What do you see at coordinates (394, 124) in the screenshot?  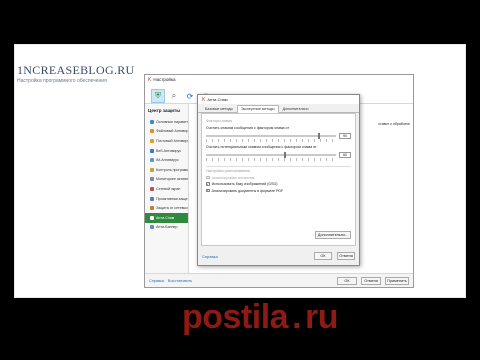 I see `side-note: ставит к обработке` at bounding box center [394, 124].